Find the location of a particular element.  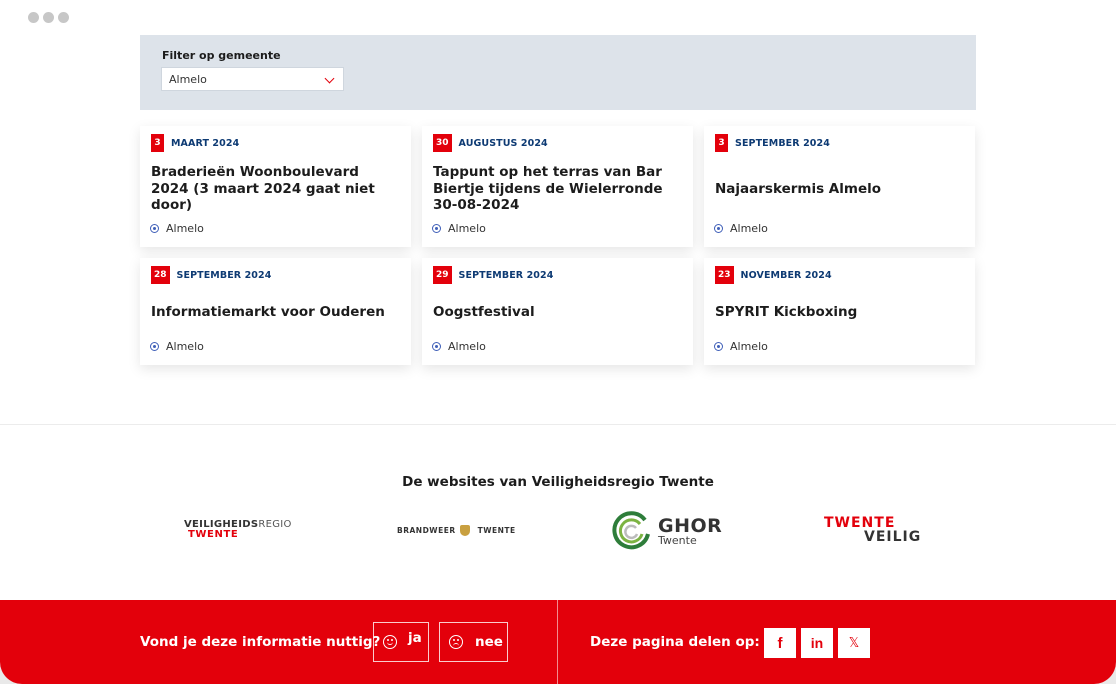

event-date: 30 AUGUSTUS 2024 is located at coordinates (490, 143).